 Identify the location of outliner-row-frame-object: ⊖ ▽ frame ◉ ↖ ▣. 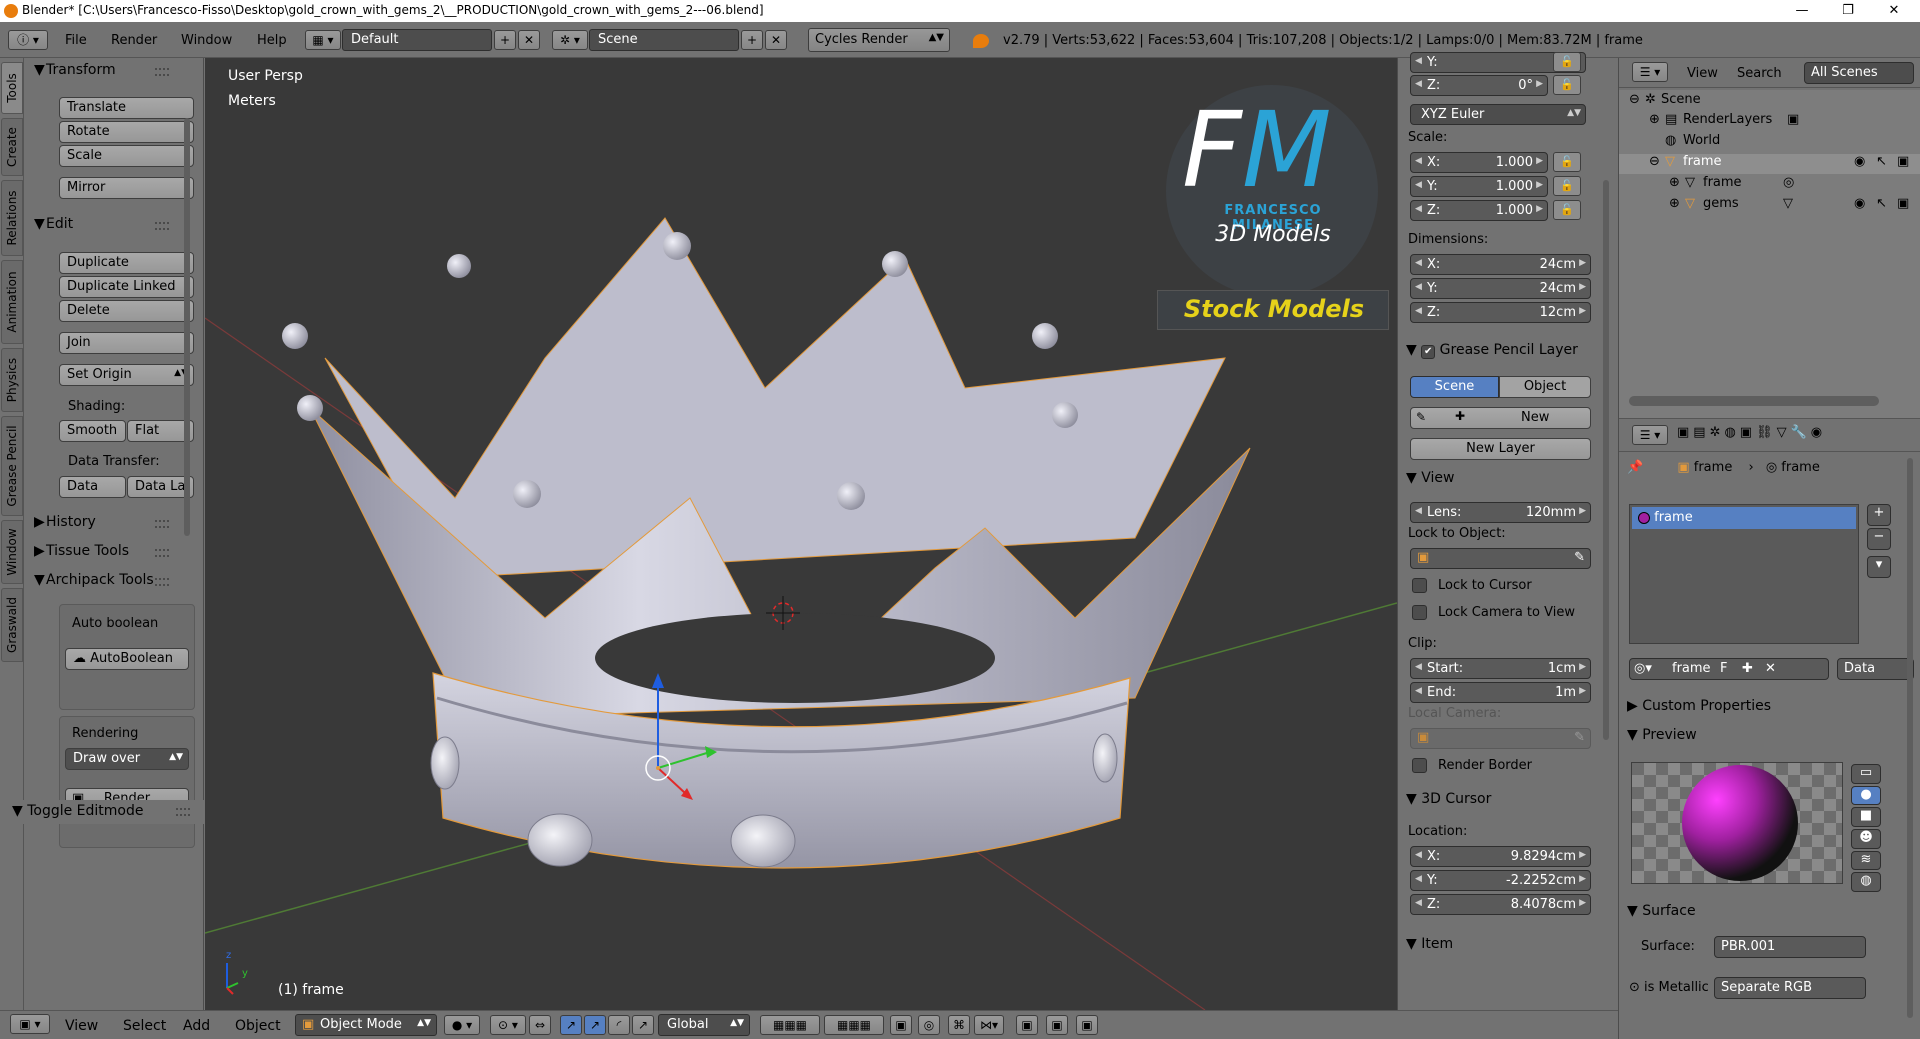
(1769, 164).